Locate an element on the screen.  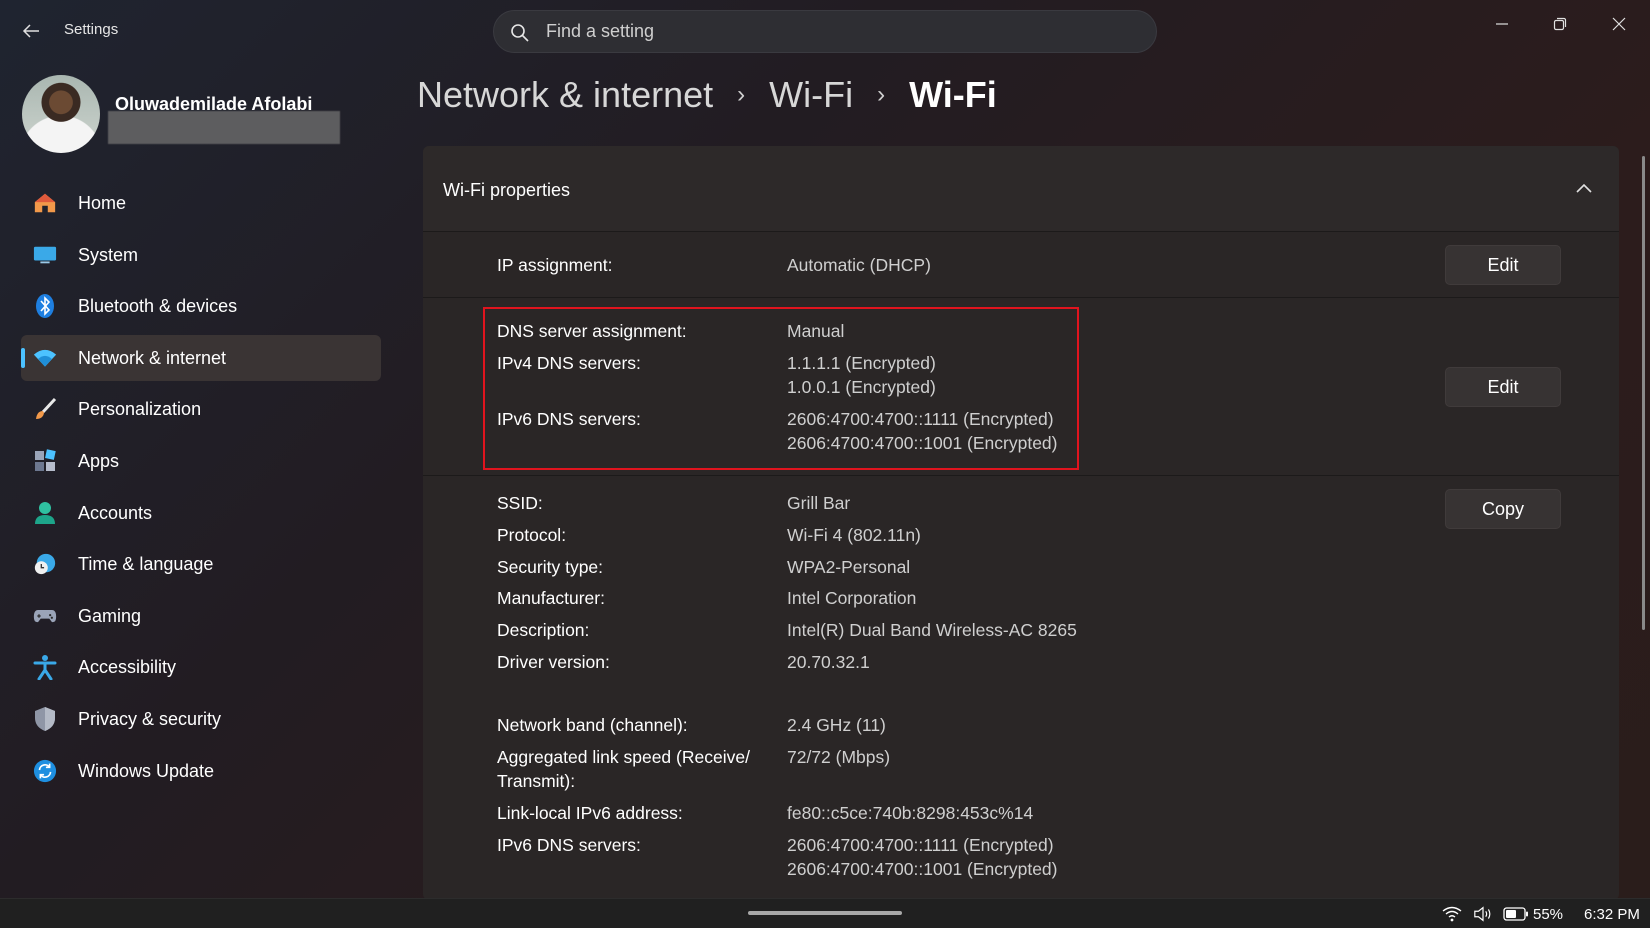
page-title: Wi-Fi is located at coordinates (953, 94).